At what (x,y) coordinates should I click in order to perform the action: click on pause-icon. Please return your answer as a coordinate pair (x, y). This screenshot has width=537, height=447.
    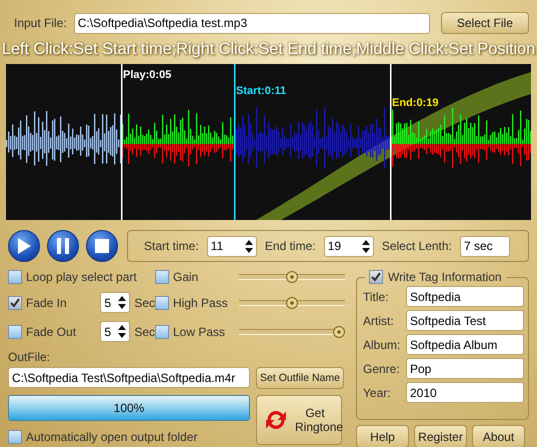
    Looking at the image, I should click on (63, 246).